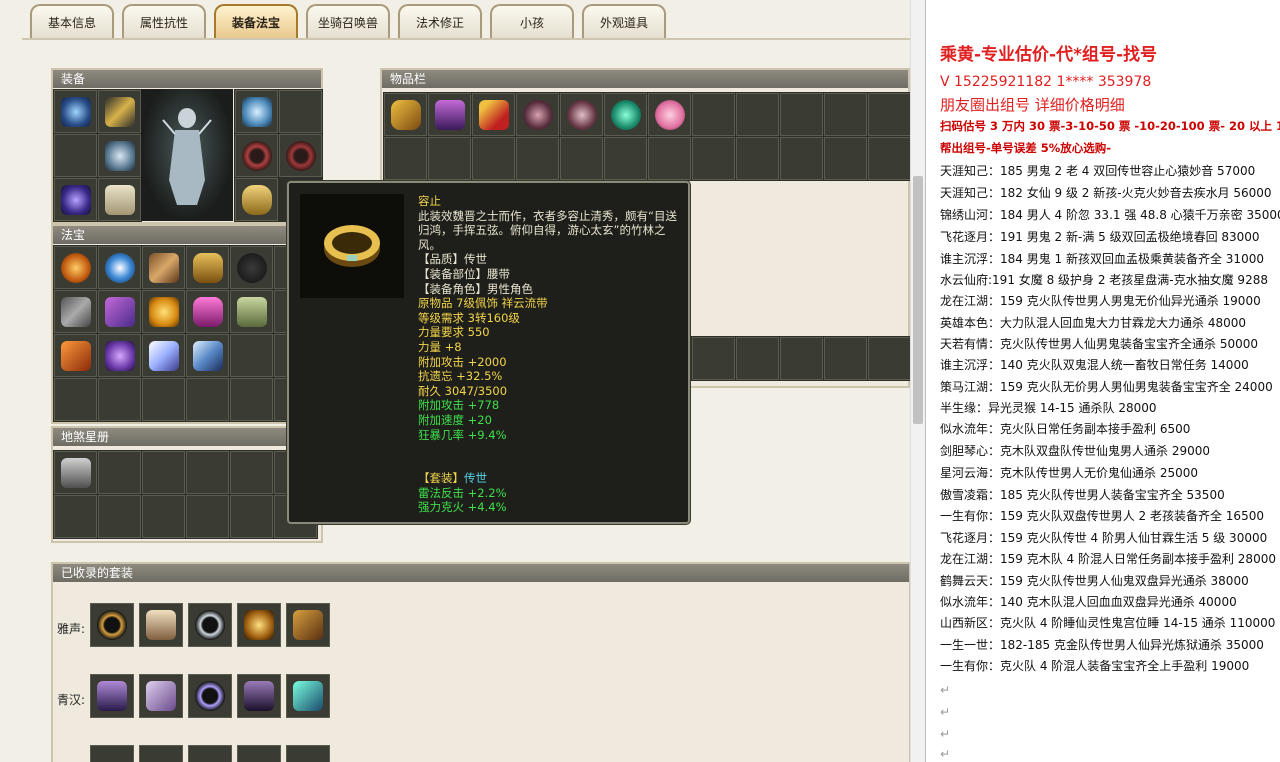 The width and height of the screenshot is (1280, 762). What do you see at coordinates (256, 21) in the screenshot?
I see `tab-equipment-fabao: 装备法宝` at bounding box center [256, 21].